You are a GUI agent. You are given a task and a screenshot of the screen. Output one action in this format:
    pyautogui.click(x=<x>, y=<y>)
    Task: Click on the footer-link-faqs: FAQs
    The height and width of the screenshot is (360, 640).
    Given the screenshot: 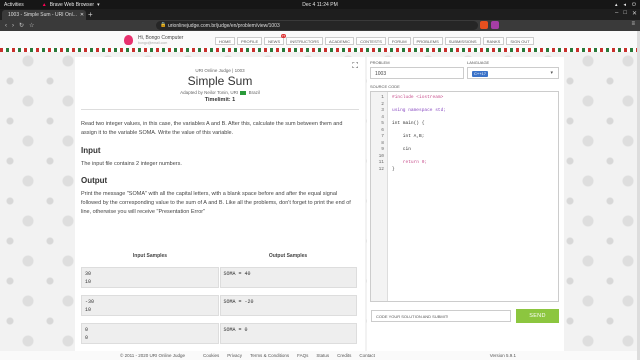 What is the action you would take?
    pyautogui.click(x=302, y=355)
    